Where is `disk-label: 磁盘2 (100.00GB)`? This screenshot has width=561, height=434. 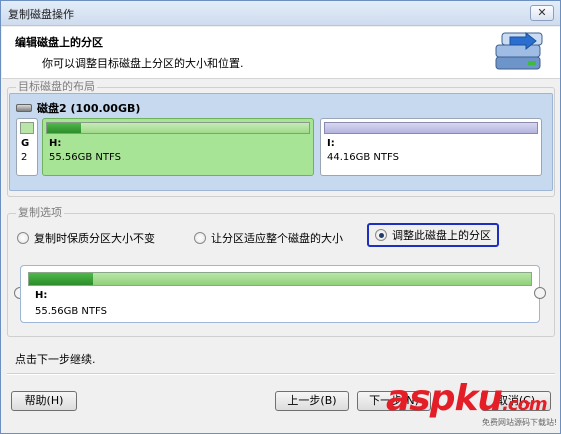
disk-label: 磁盘2 (100.00GB) is located at coordinates (78, 108).